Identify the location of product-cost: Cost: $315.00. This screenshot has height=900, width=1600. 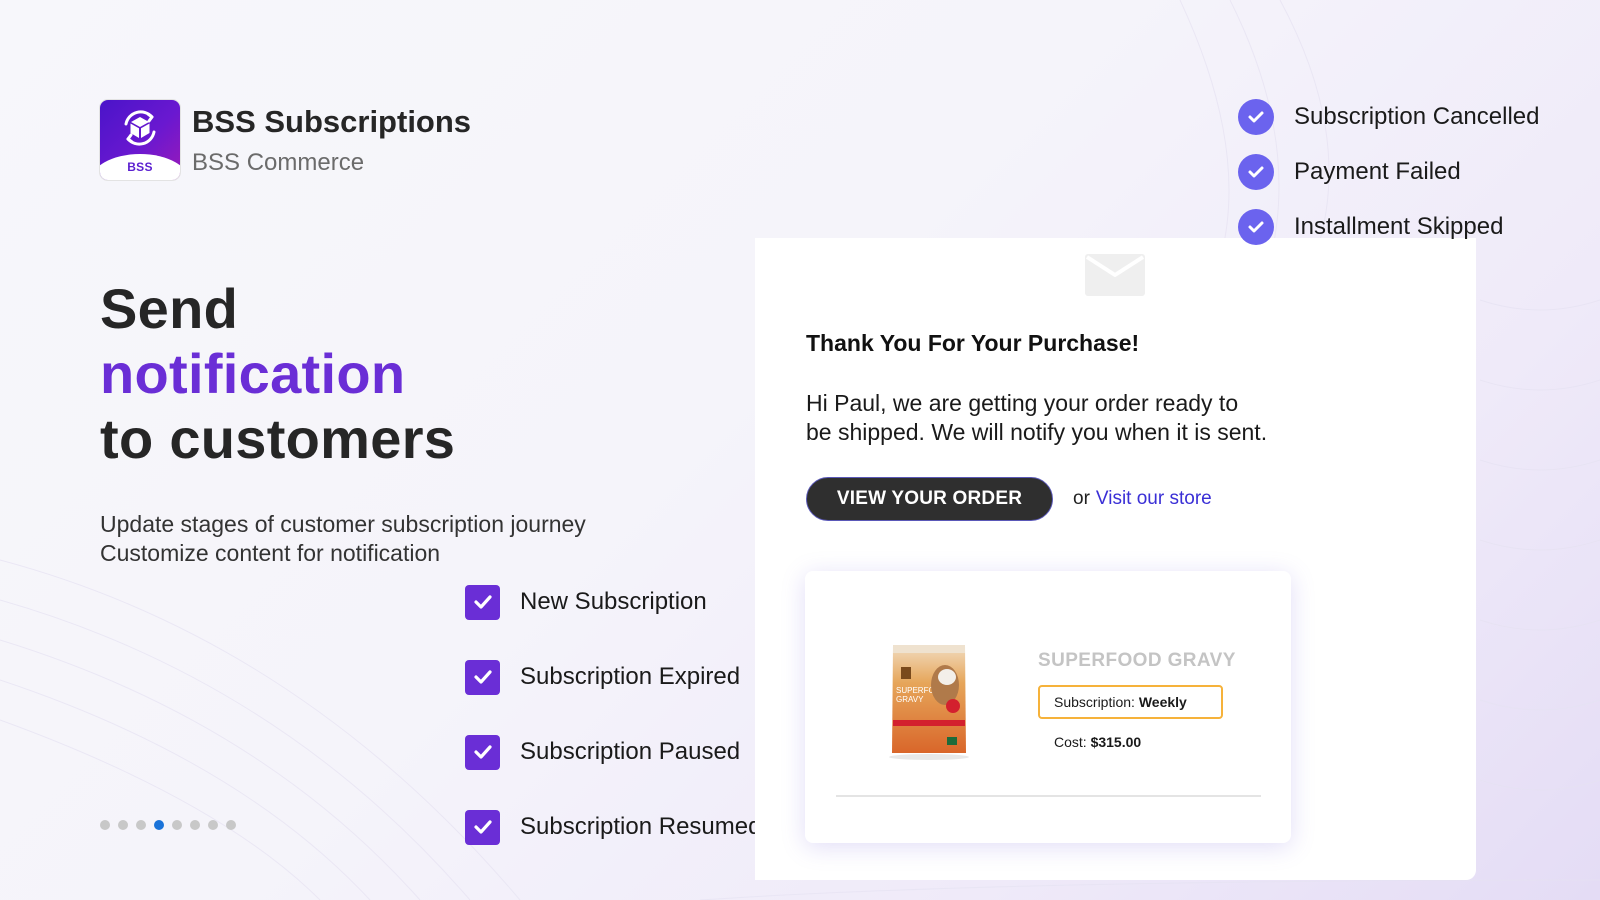
(1097, 742).